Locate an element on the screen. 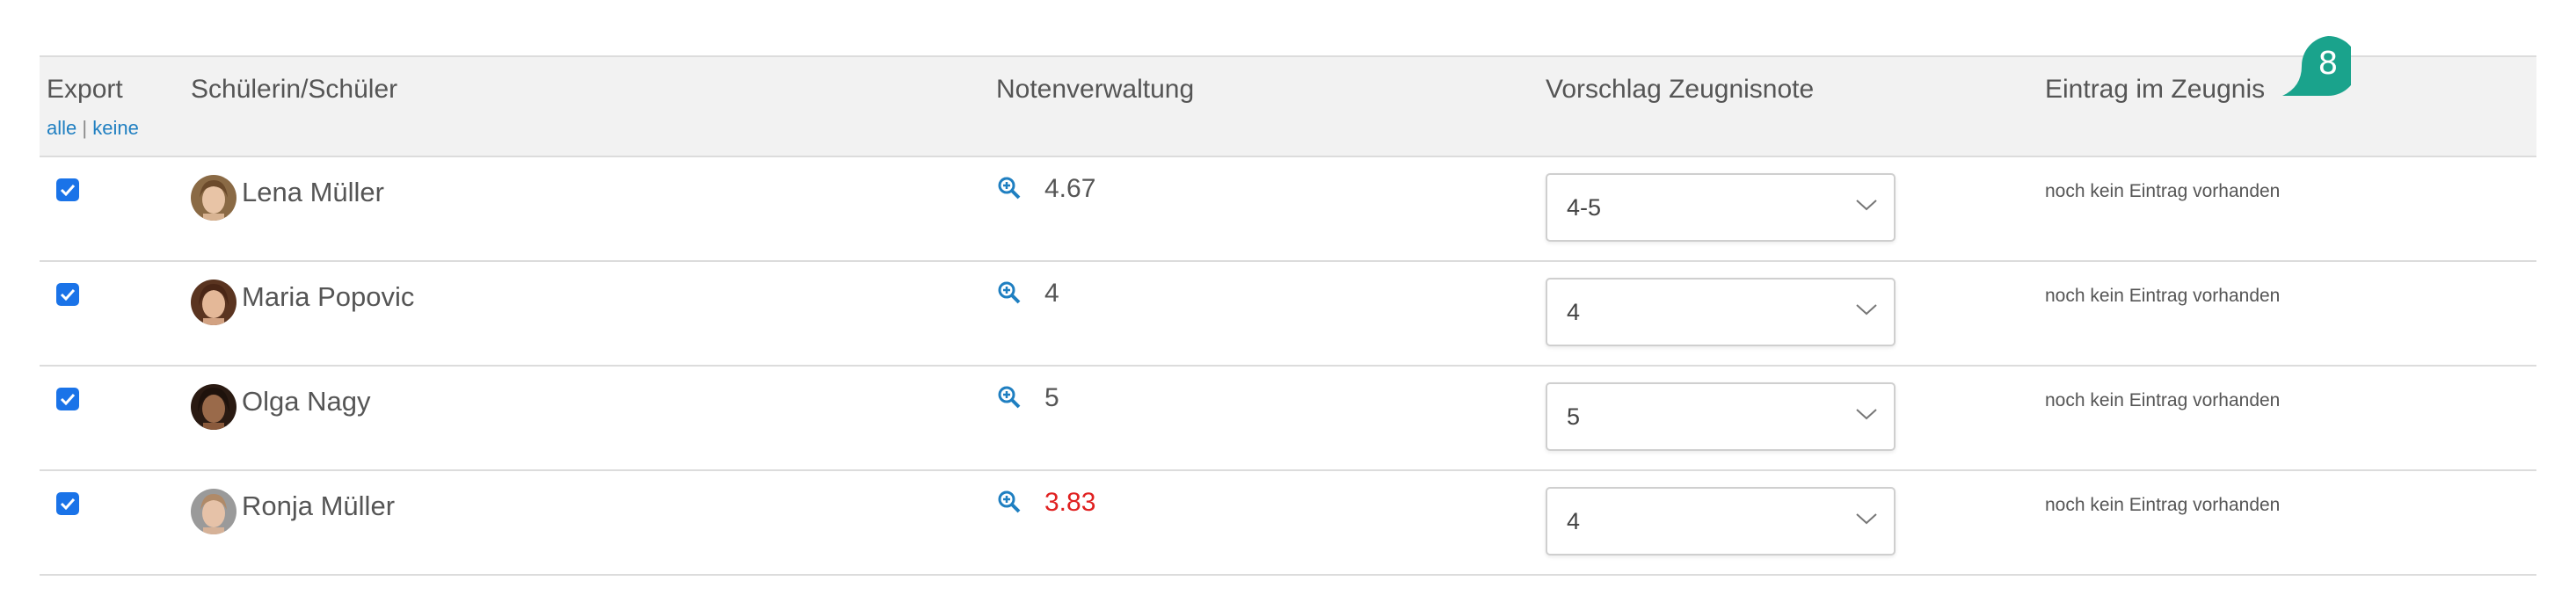 Image resolution: width=2576 pixels, height=610 pixels. export-column-header: Export is located at coordinates (85, 89).